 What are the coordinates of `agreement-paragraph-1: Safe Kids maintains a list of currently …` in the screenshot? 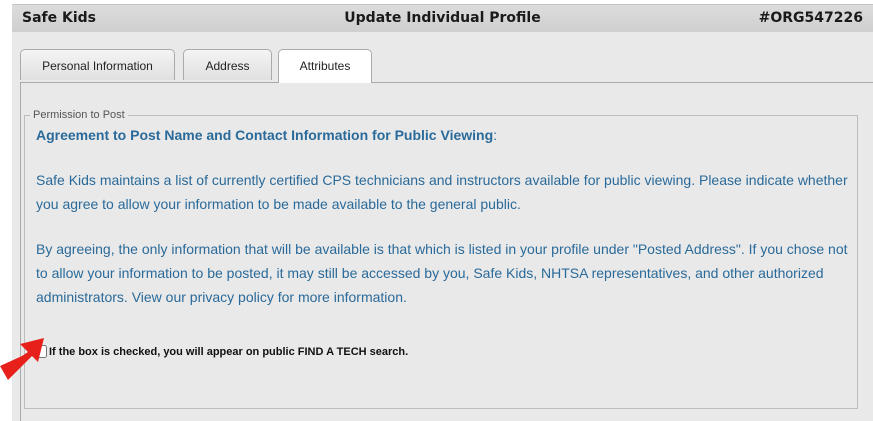 It's located at (442, 192).